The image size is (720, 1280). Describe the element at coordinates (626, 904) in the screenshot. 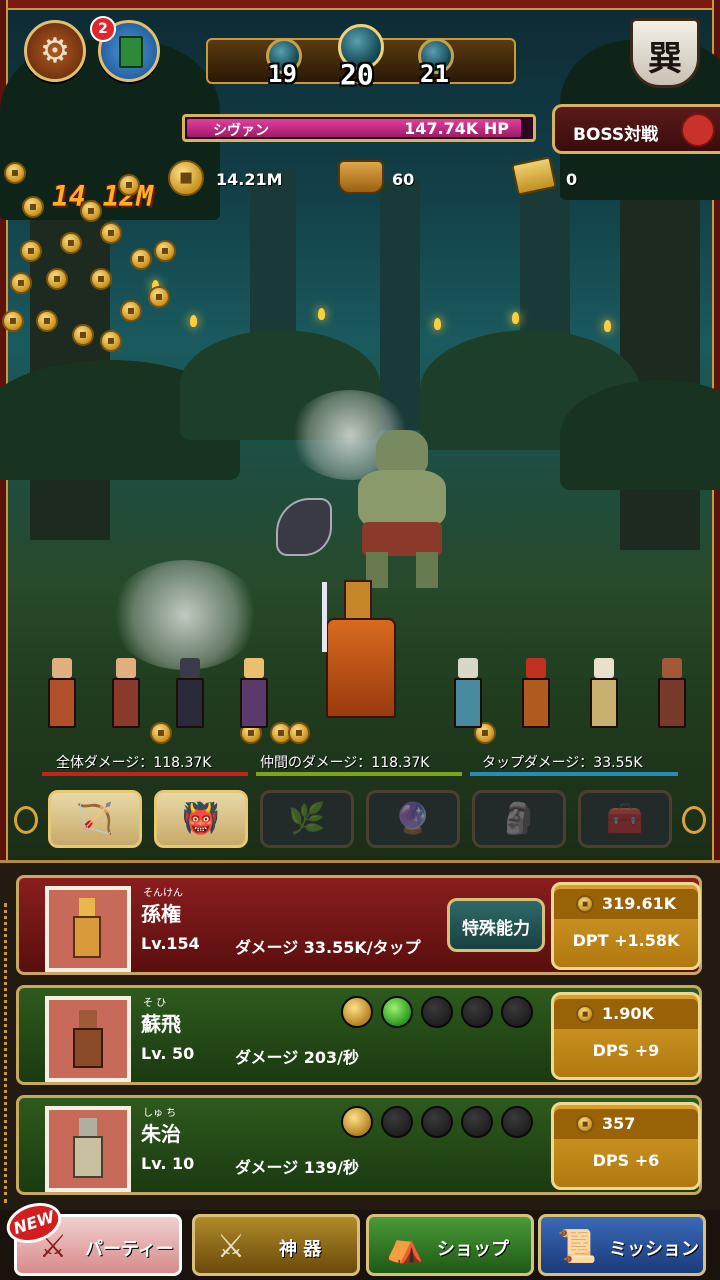

I see `cost-bar: 319.61K` at that location.